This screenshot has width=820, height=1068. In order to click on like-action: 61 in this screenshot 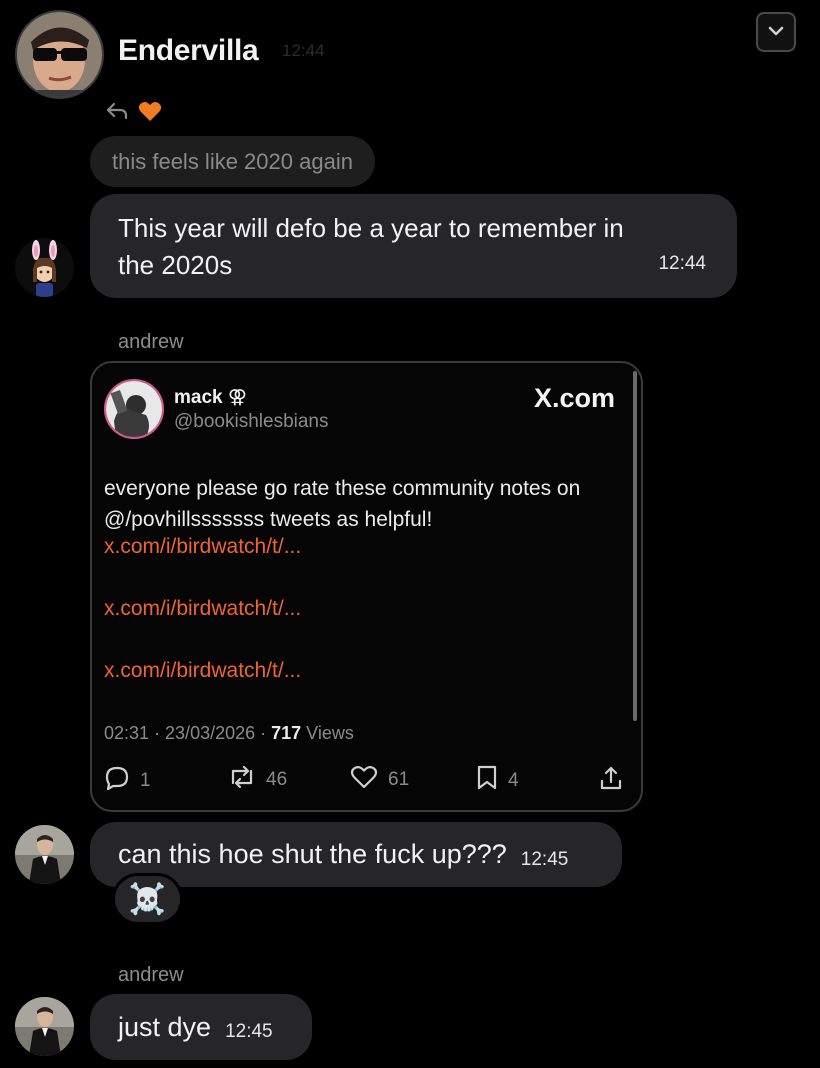, I will do `click(379, 780)`.